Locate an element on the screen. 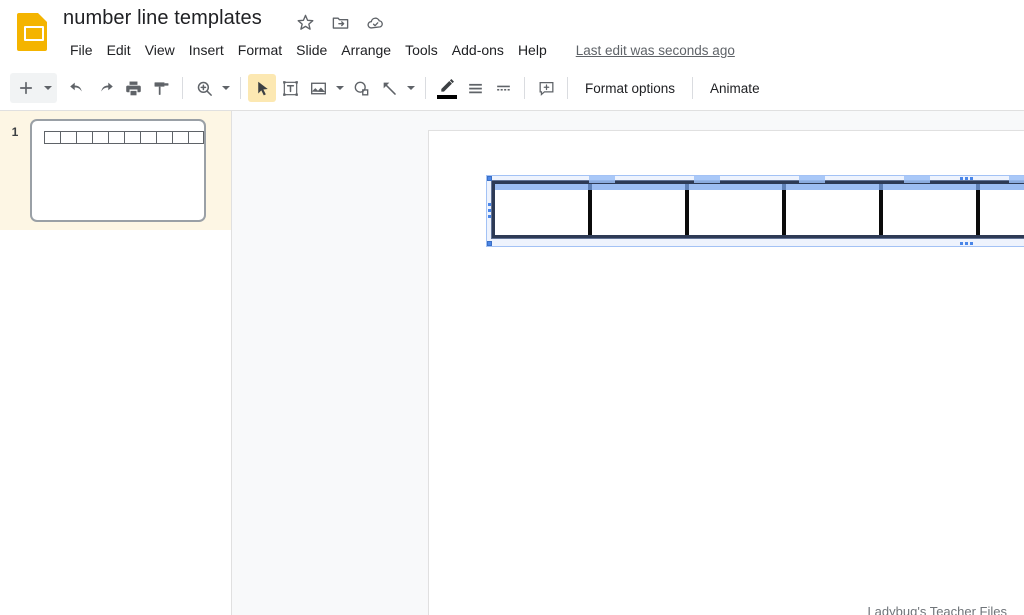 This screenshot has height=615, width=1024. main-toolbar: Format options Animate is located at coordinates (512, 88).